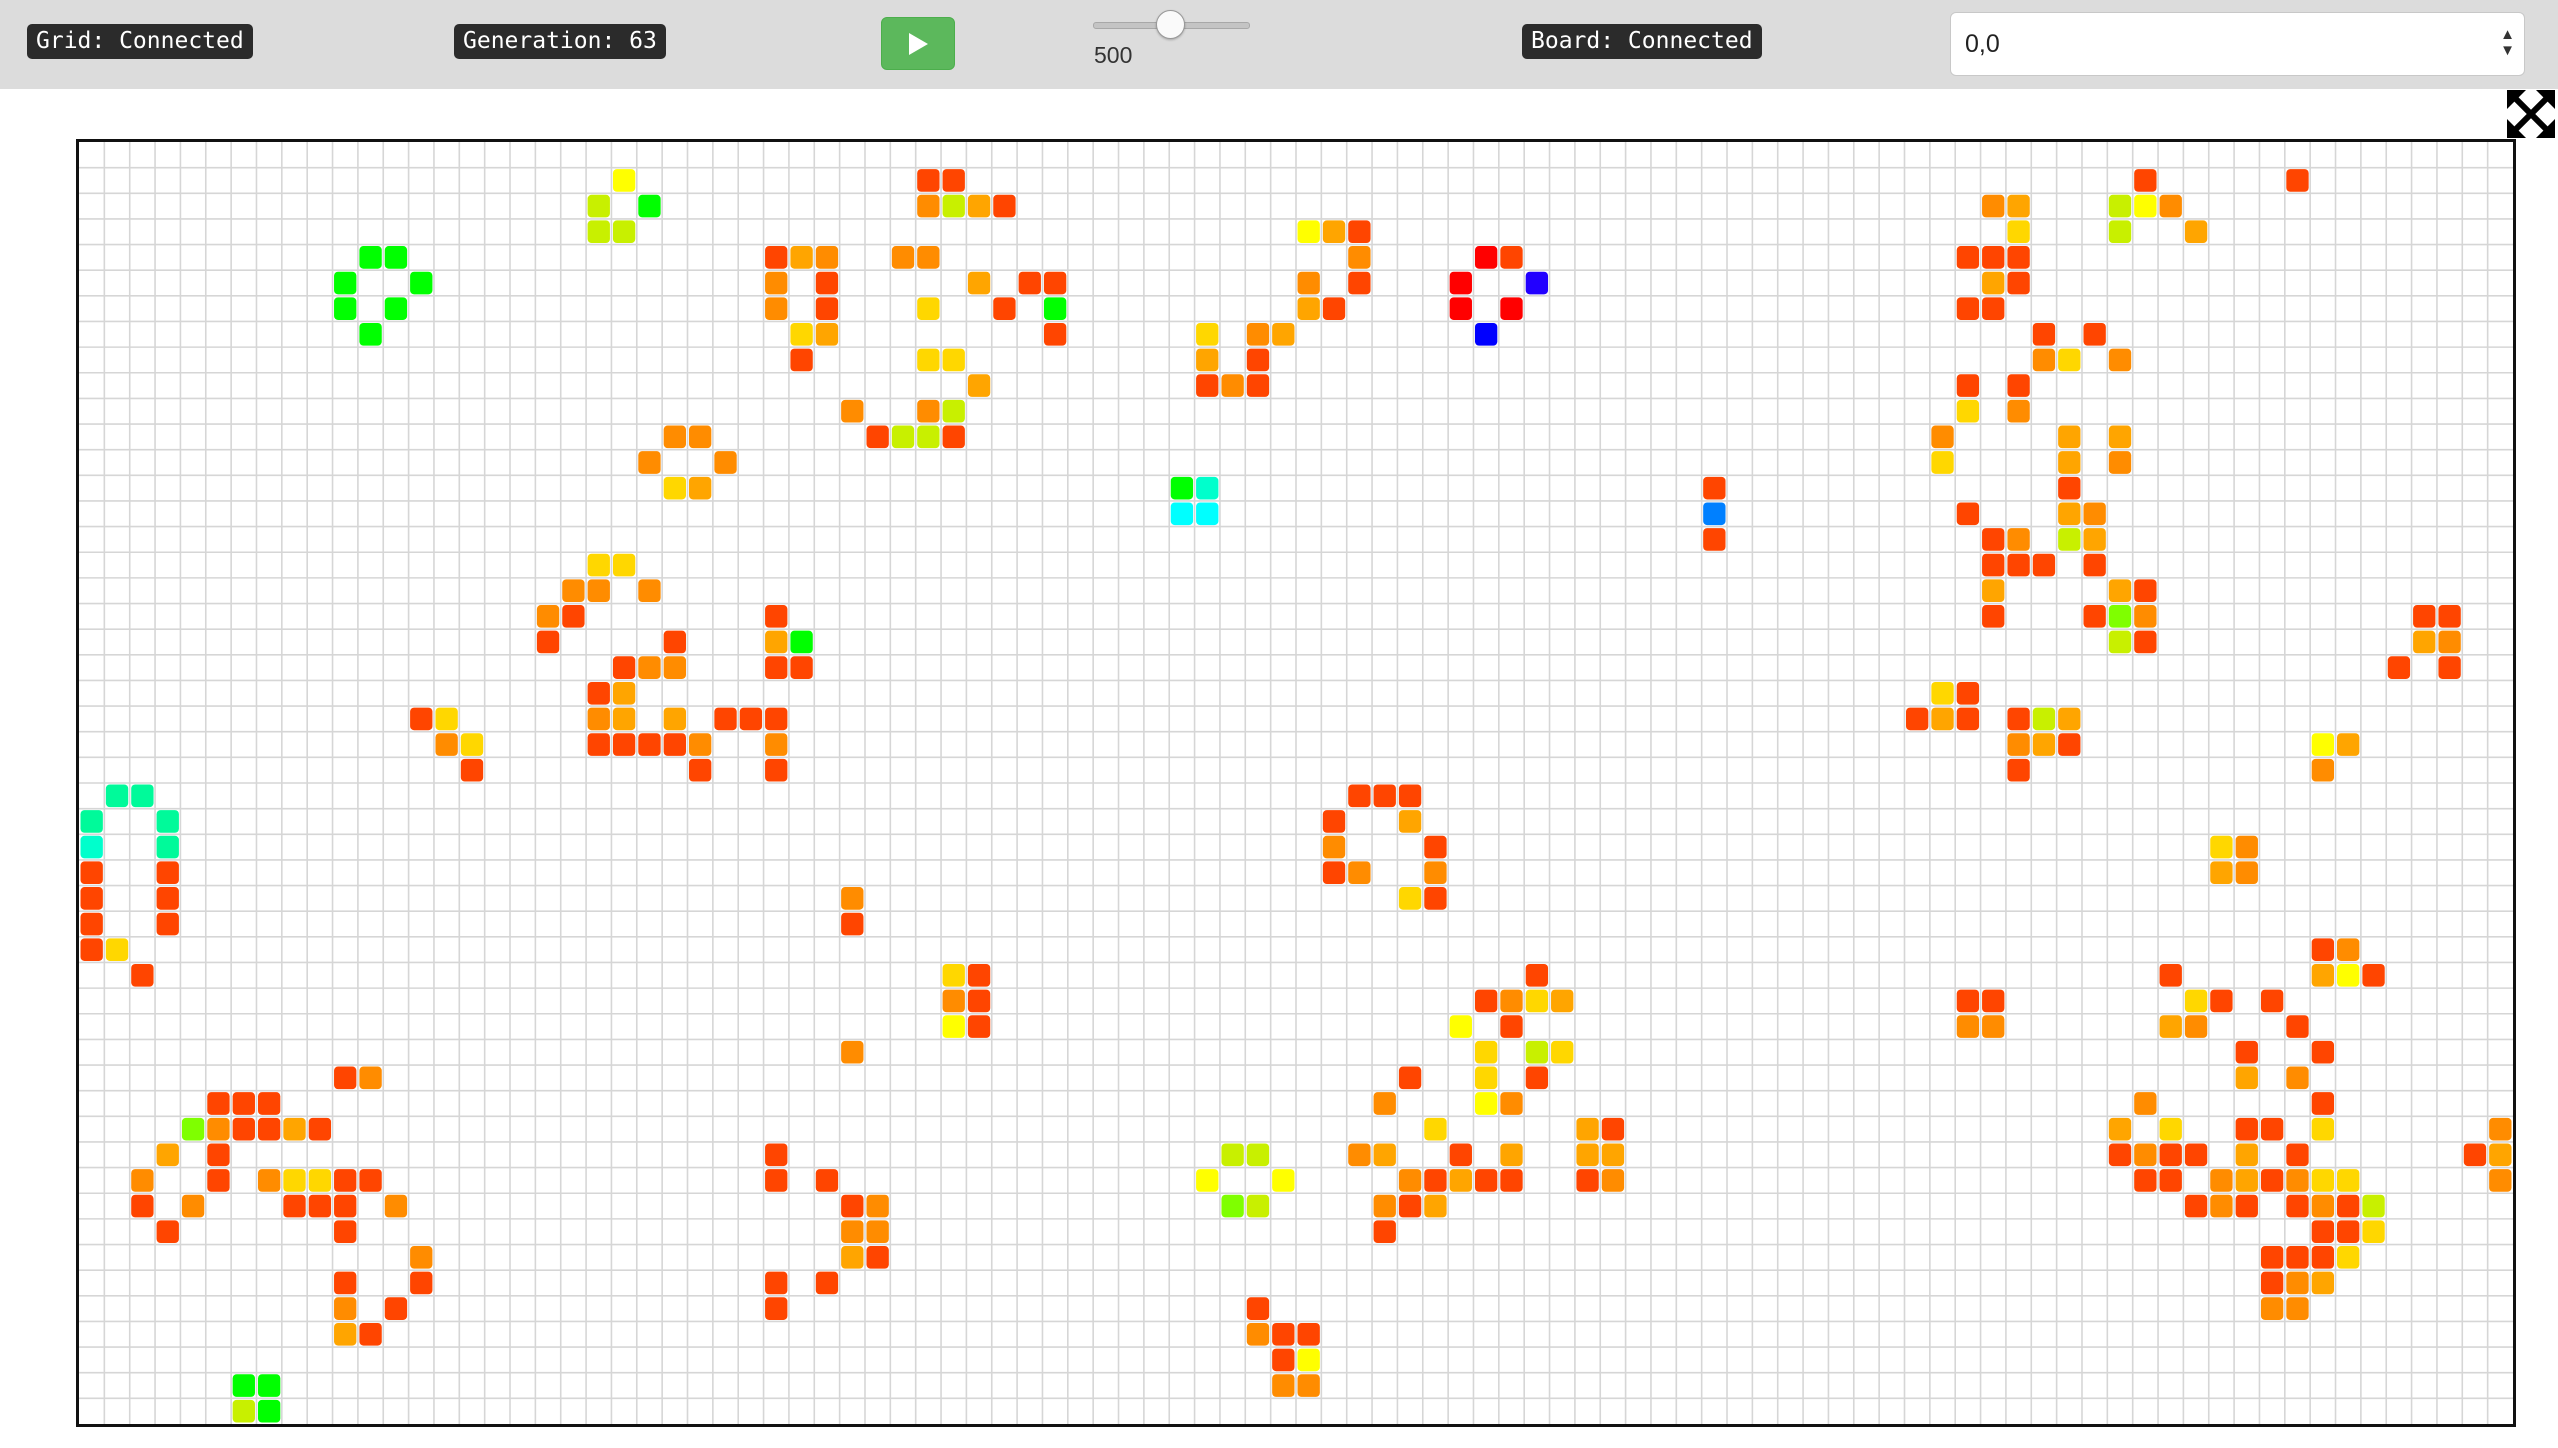 Image resolution: width=2558 pixels, height=1448 pixels. I want to click on position-select: 0,0 ▲ ▼, so click(2237, 44).